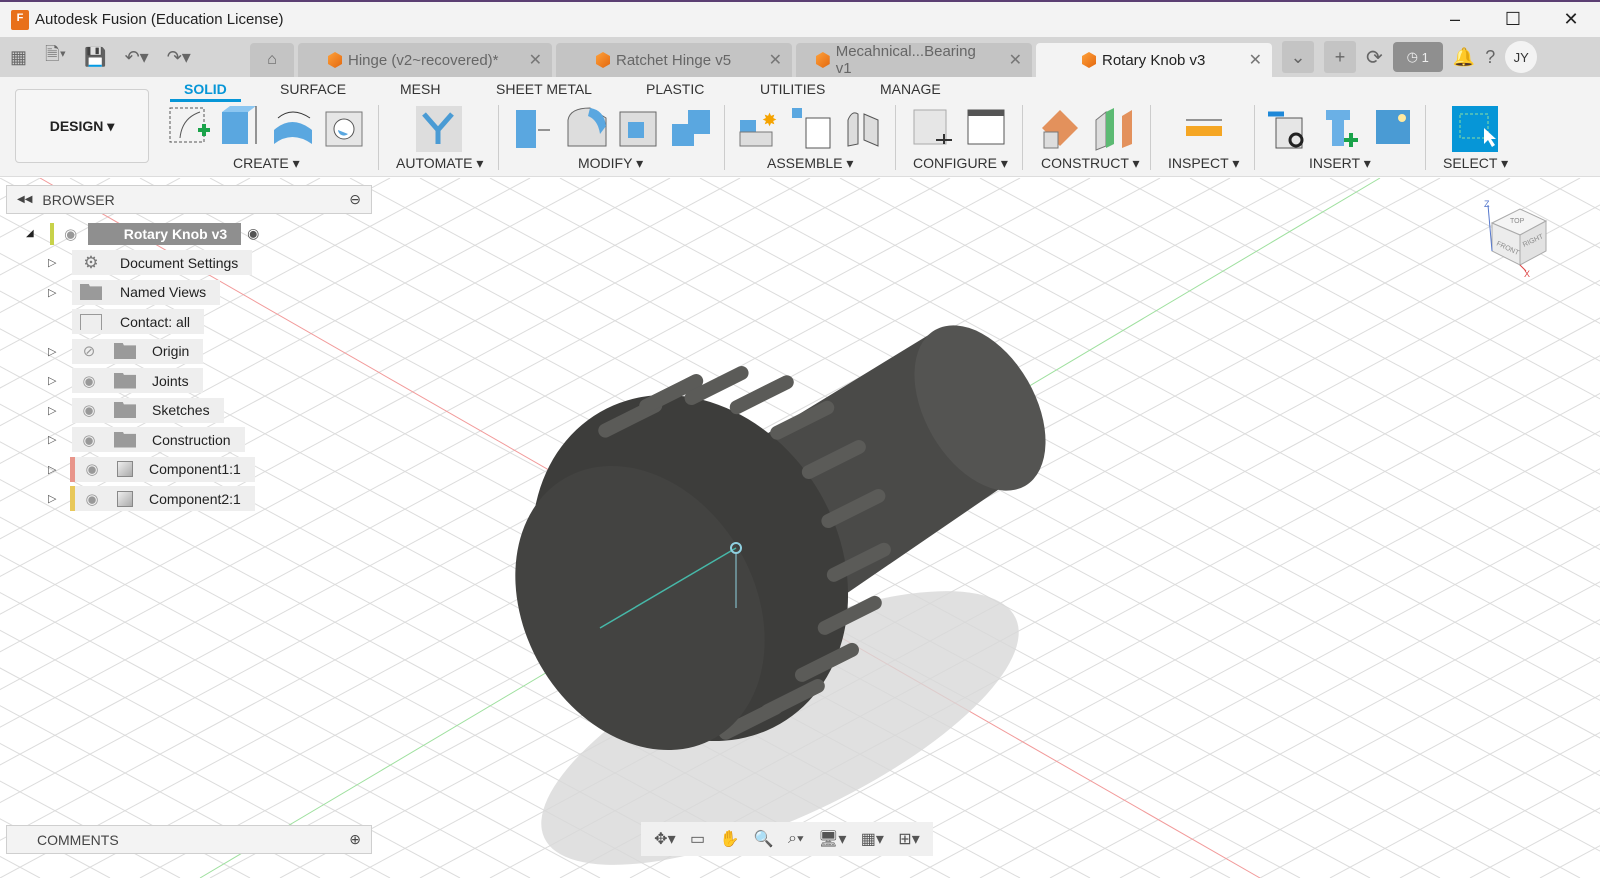 This screenshot has width=1600, height=878. What do you see at coordinates (587, 127) in the screenshot?
I see `fillet-icon` at bounding box center [587, 127].